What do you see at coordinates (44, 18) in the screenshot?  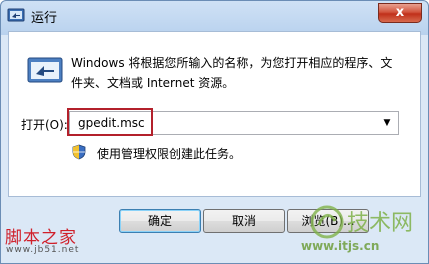 I see `window-title: 运行` at bounding box center [44, 18].